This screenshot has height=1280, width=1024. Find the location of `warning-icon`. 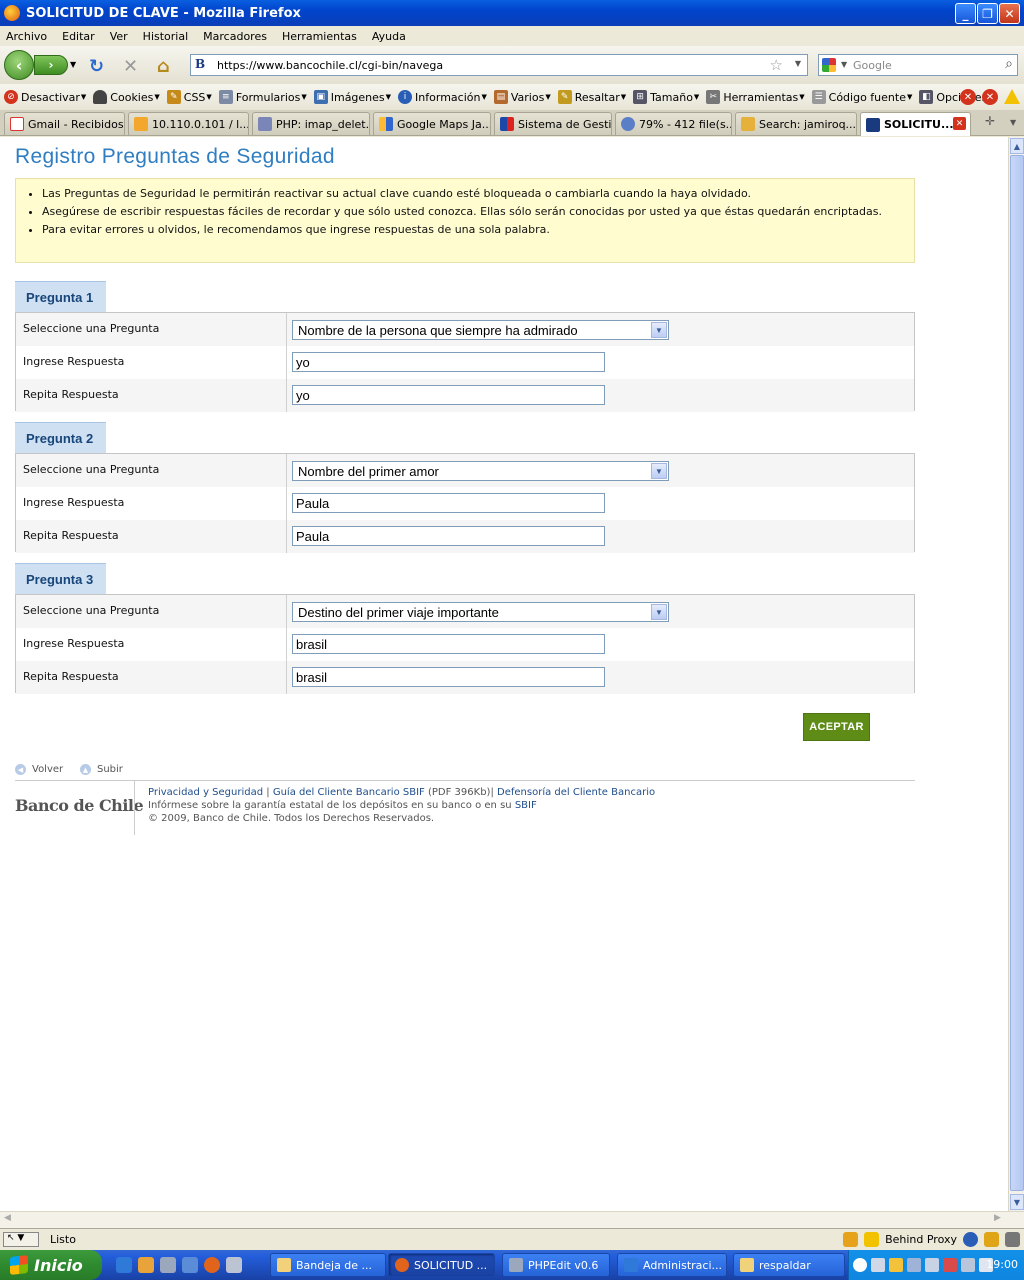

warning-icon is located at coordinates (1012, 96).